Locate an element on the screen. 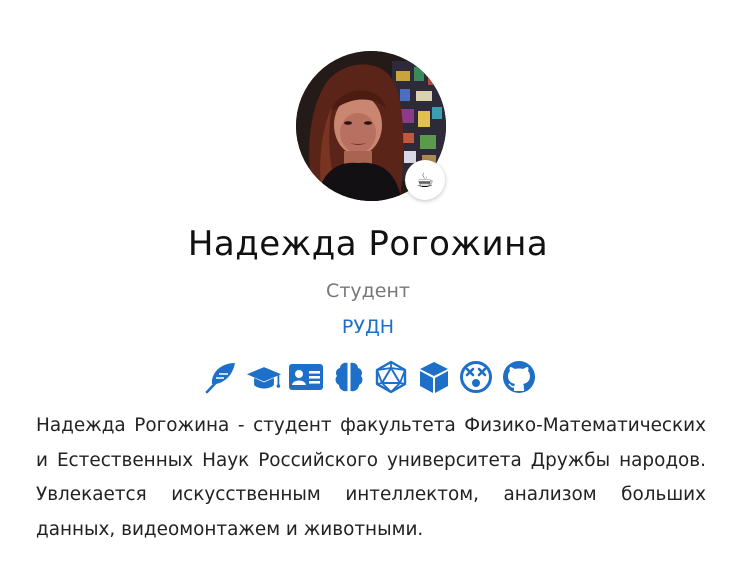  dice-d20-icon is located at coordinates (391, 377).